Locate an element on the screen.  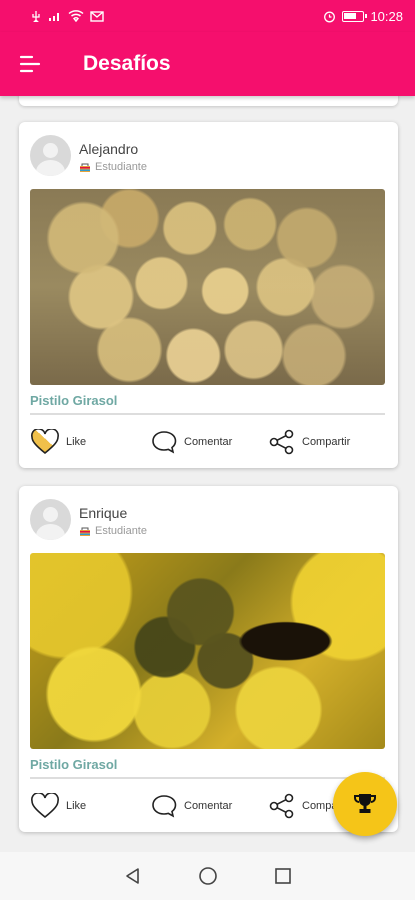
app-bar: Desafíos is located at coordinates (207, 64).